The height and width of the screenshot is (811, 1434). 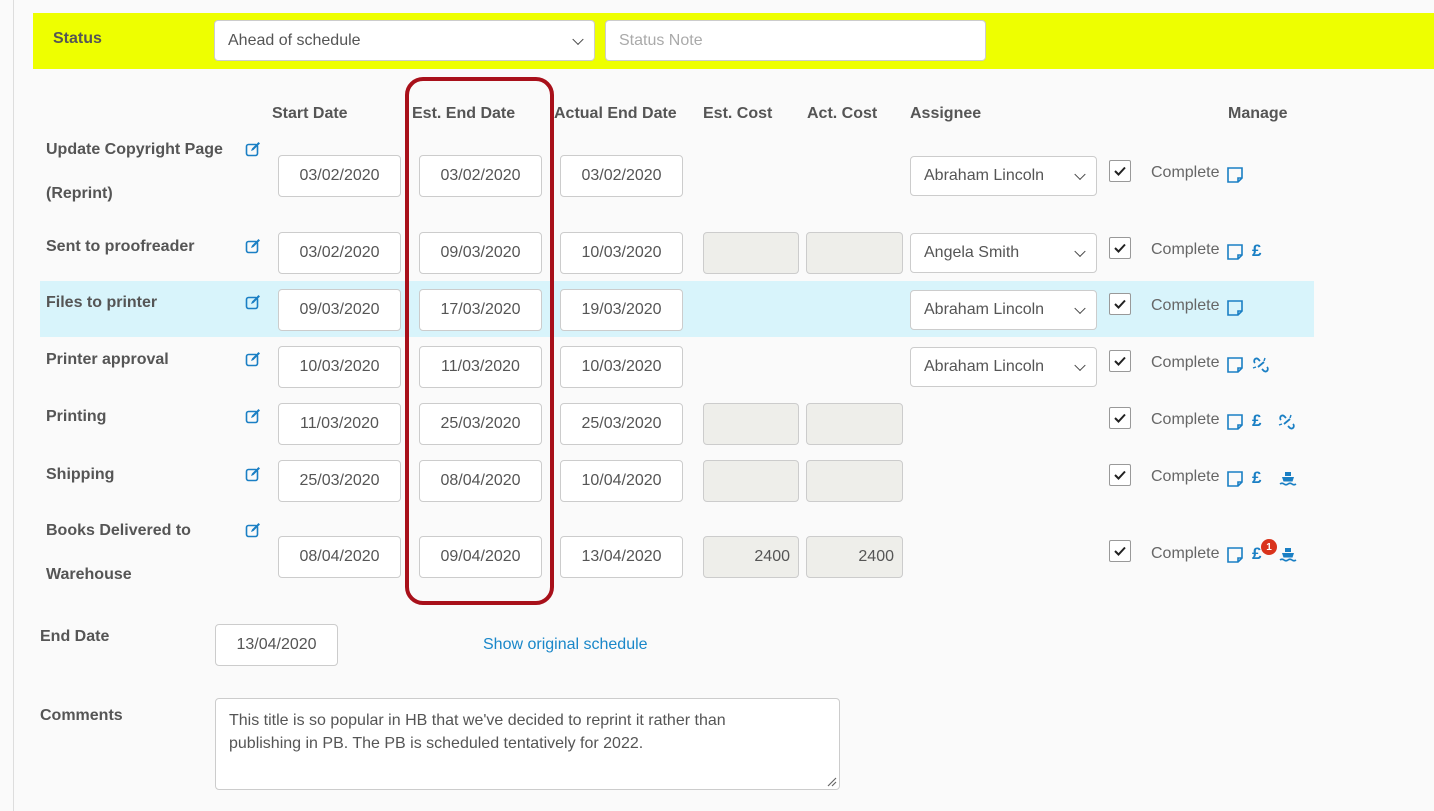 I want to click on est-end-date-input: 09/04/2020, so click(x=480, y=557).